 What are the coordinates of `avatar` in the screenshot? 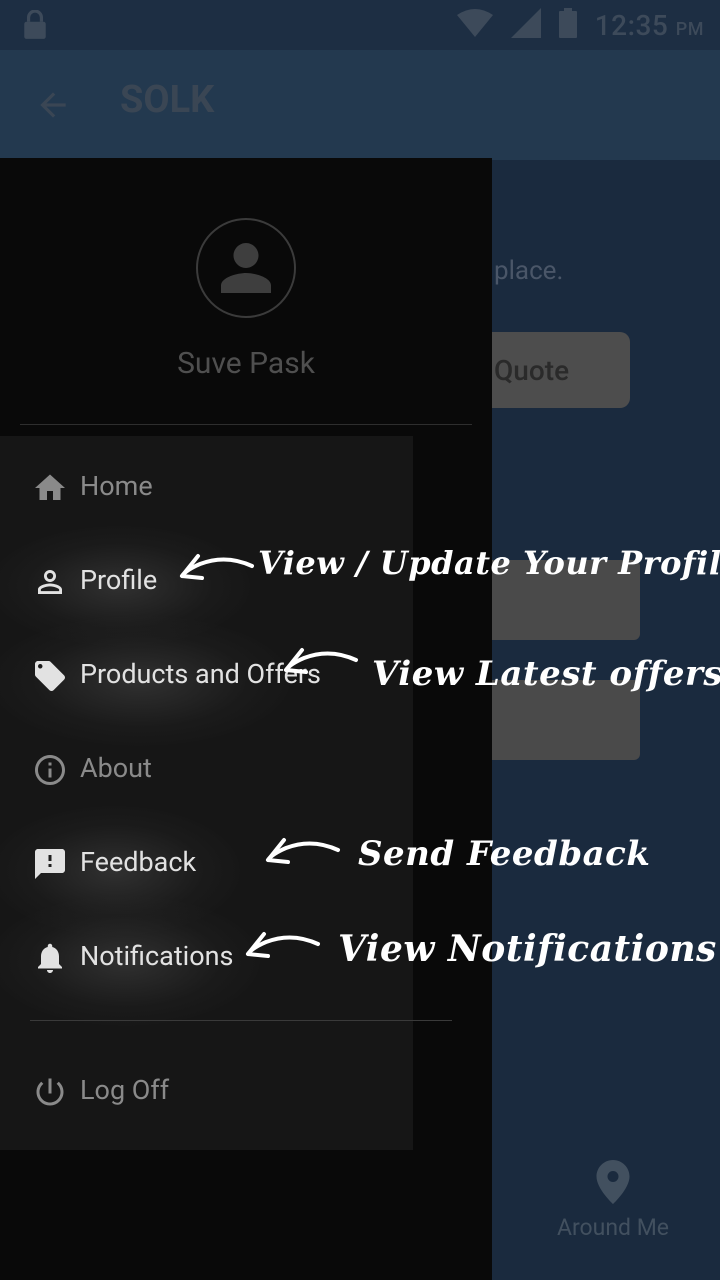 It's located at (246, 268).